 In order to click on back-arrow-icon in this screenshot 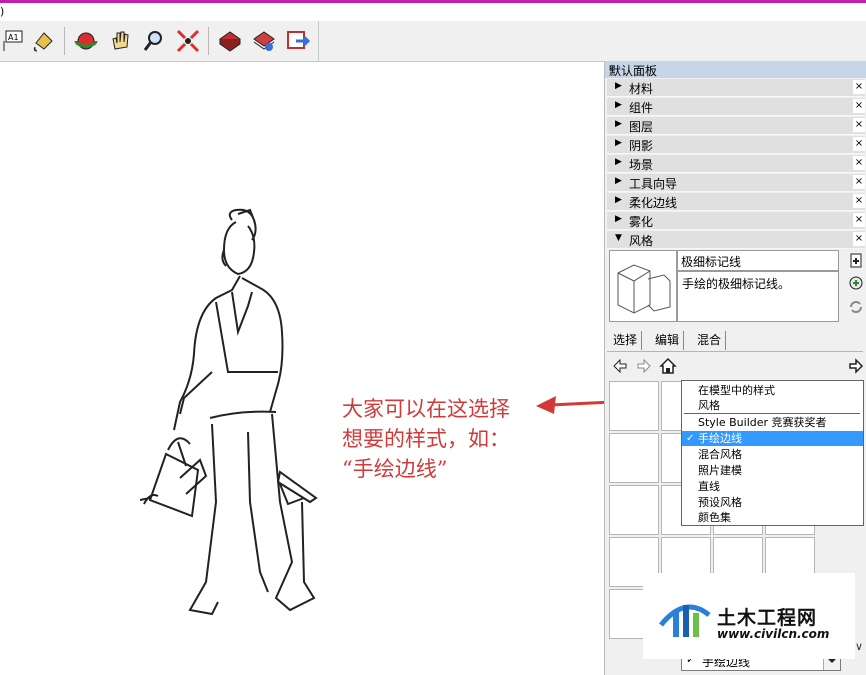, I will do `click(620, 366)`.